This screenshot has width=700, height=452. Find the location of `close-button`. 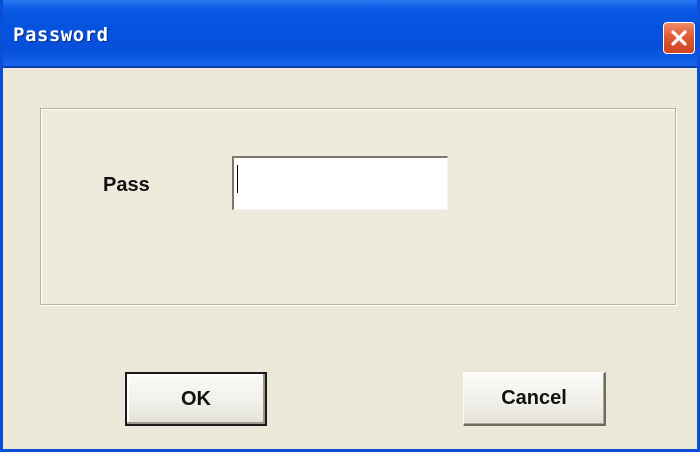

close-button is located at coordinates (679, 38).